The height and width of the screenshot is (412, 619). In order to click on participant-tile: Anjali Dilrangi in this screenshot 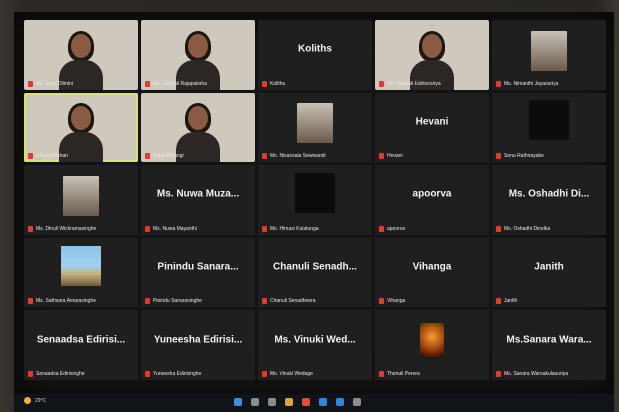, I will do `click(198, 127)`.